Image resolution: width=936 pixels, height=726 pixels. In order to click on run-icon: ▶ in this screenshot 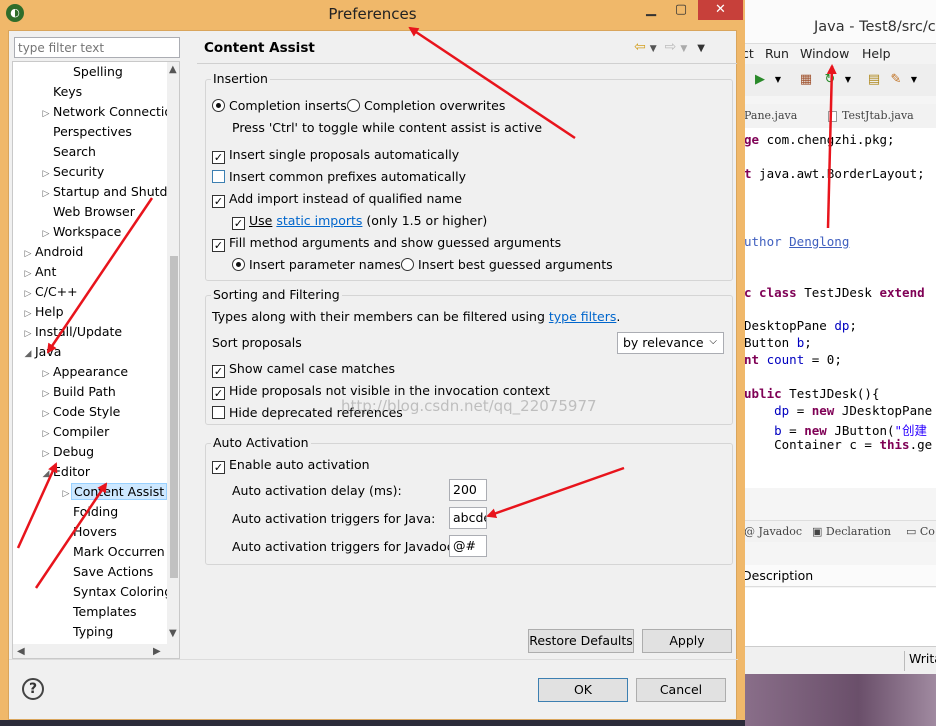, I will do `click(760, 80)`.